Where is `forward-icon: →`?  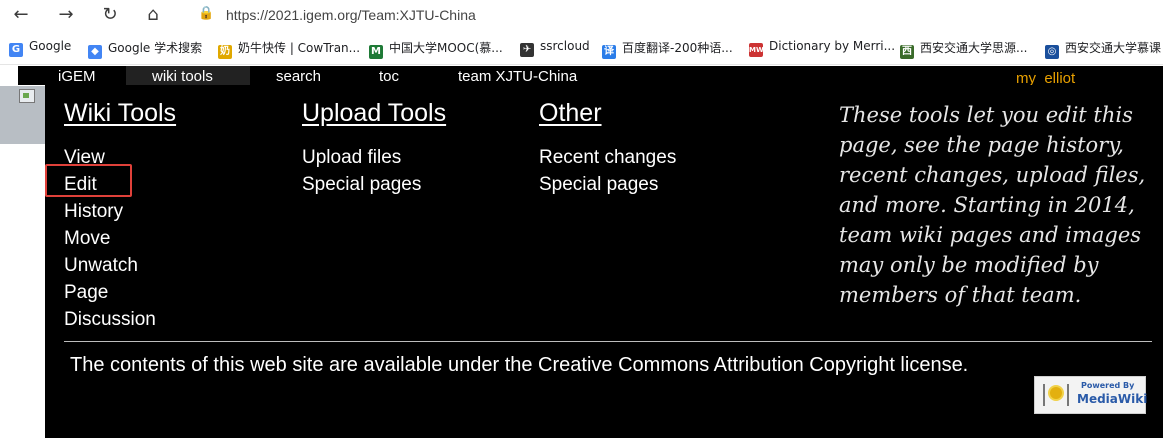
forward-icon: → is located at coordinates (66, 15).